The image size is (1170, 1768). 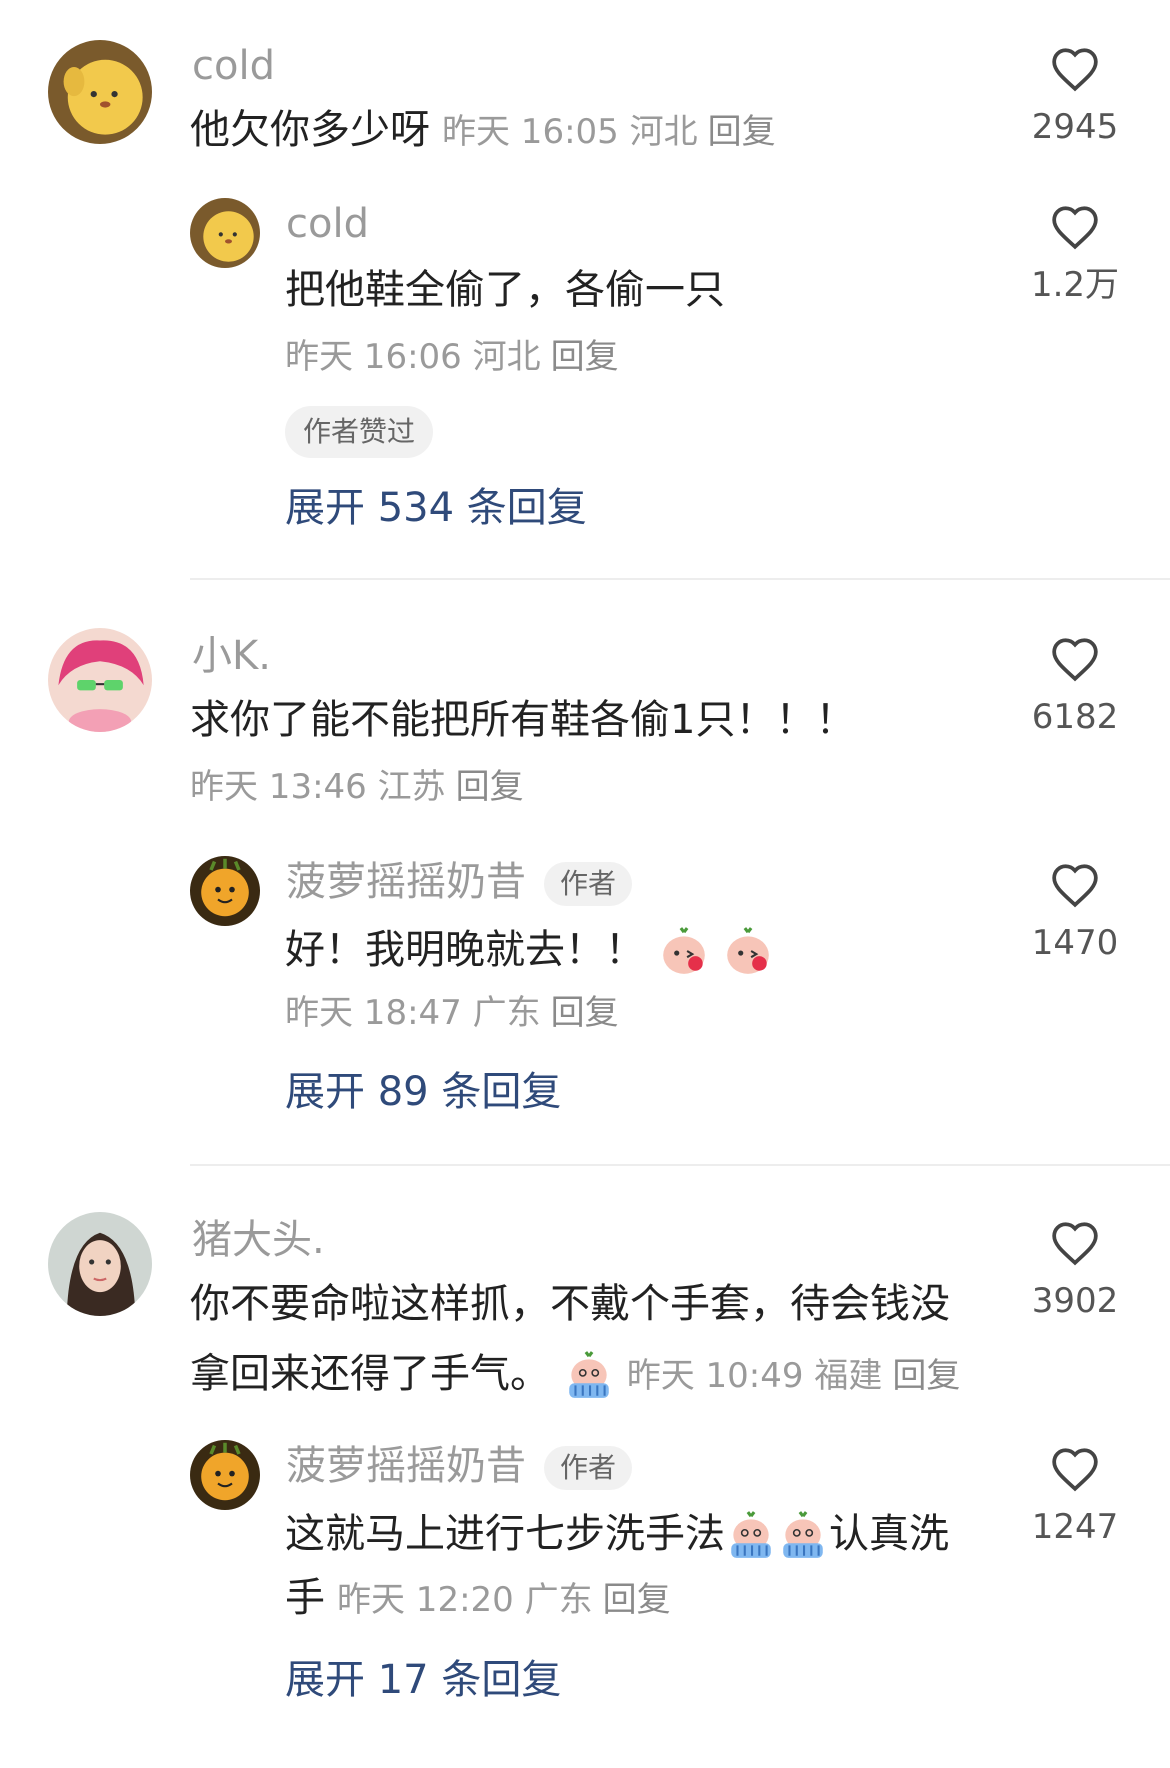 I want to click on like-count: 1247, so click(x=1075, y=1527).